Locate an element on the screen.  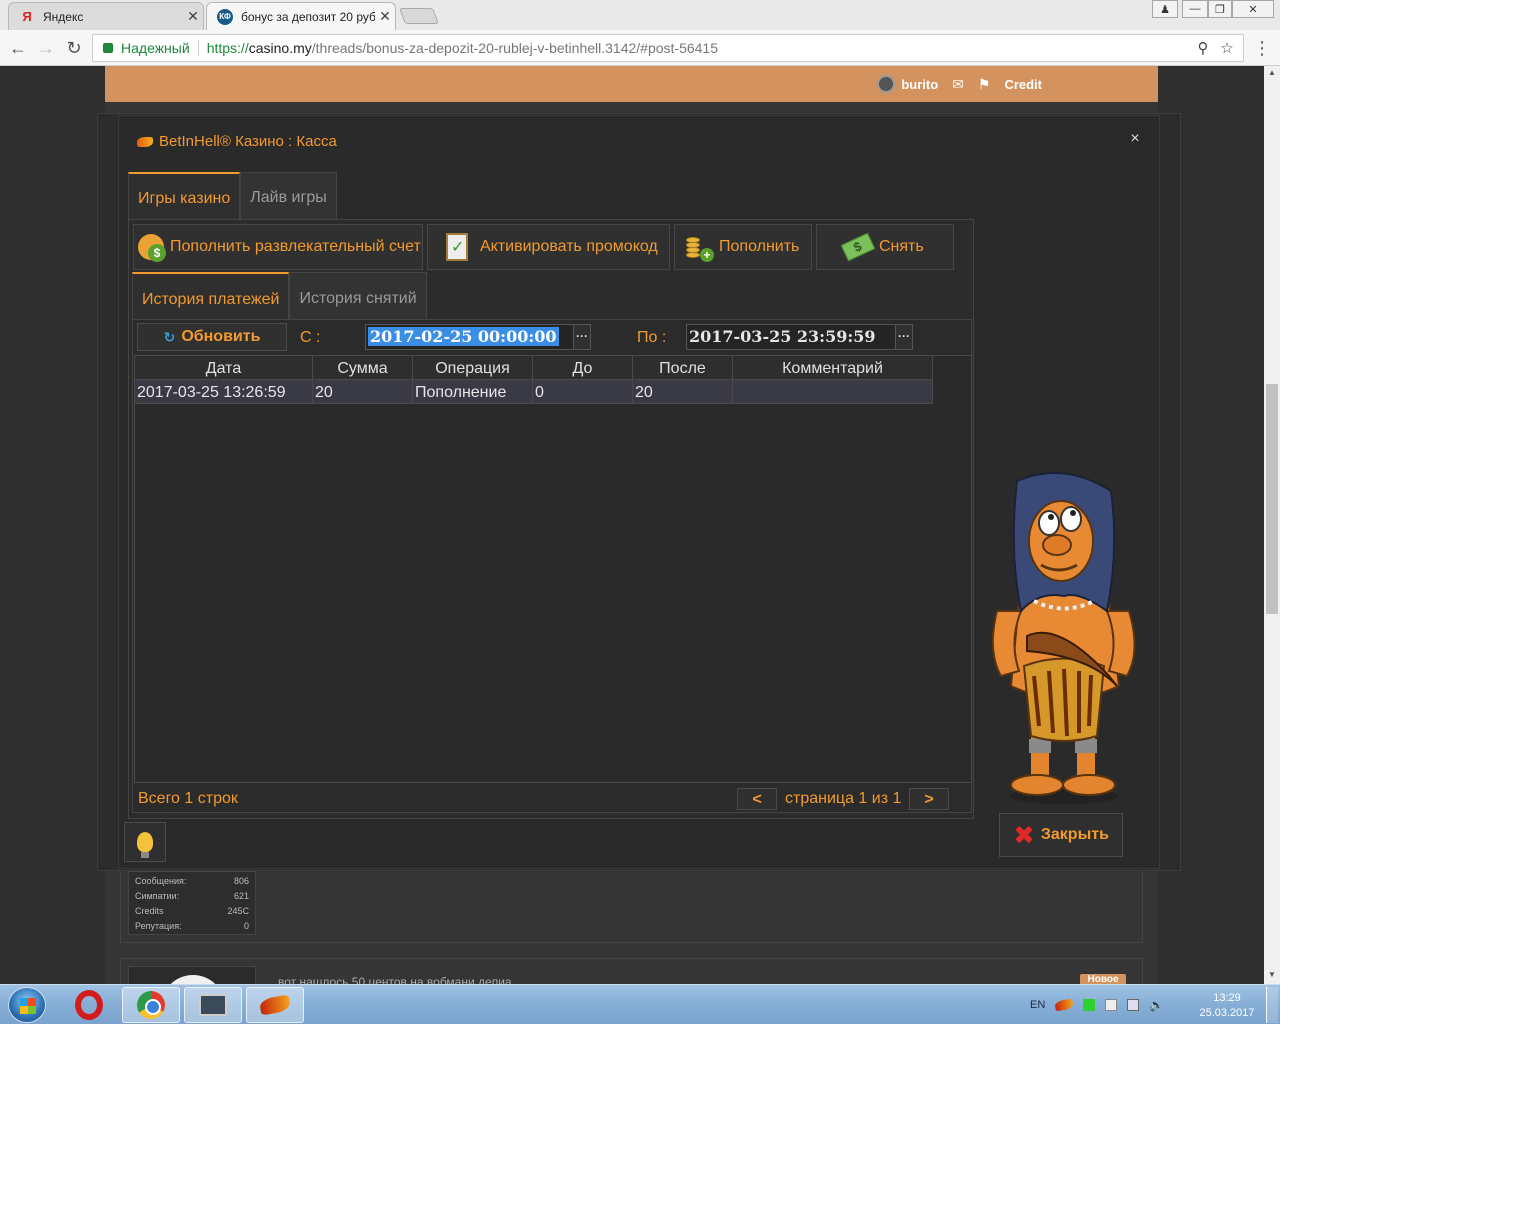
tab-forum: КФ бонус за депозит 20 руб ✕ is located at coordinates (301, 16).